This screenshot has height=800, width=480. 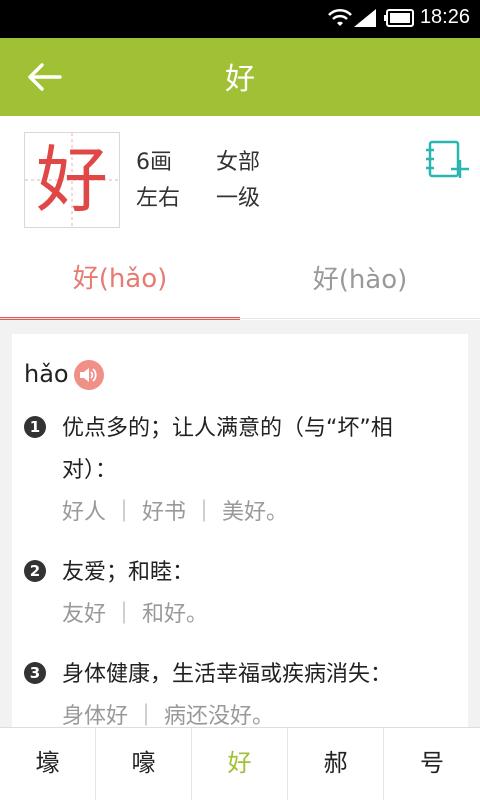 What do you see at coordinates (175, 512) in the screenshot?
I see `definition-examples: 好人 ｜ 好书 ｜ 美好。` at bounding box center [175, 512].